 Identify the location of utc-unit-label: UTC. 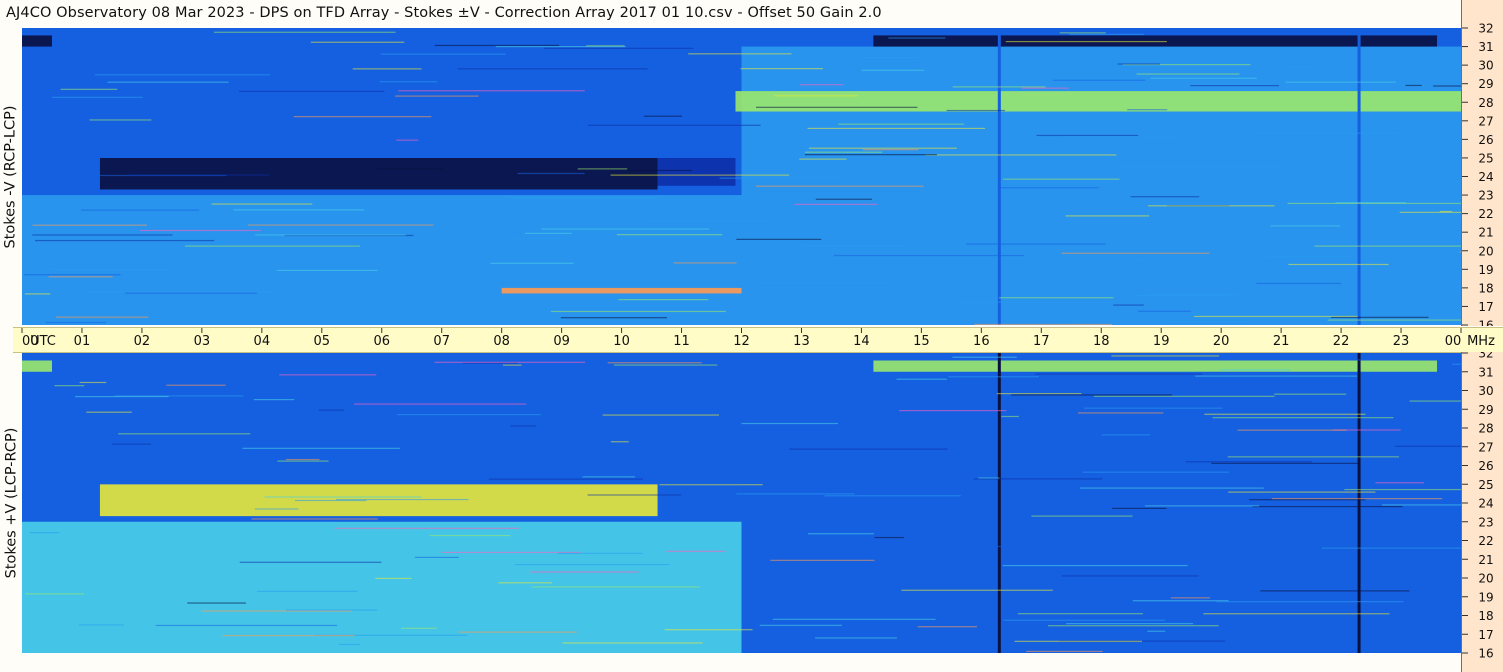
(43, 341).